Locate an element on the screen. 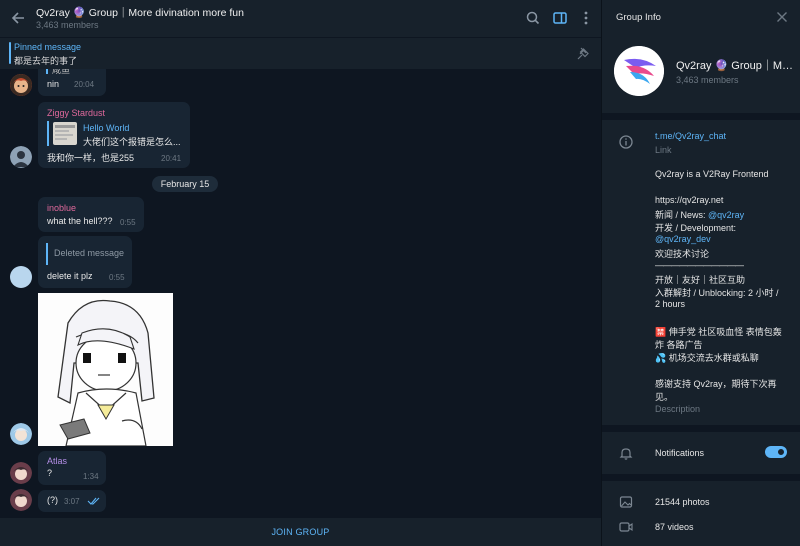 Image resolution: width=800 pixels, height=546 pixels. info-icon is located at coordinates (626, 142).